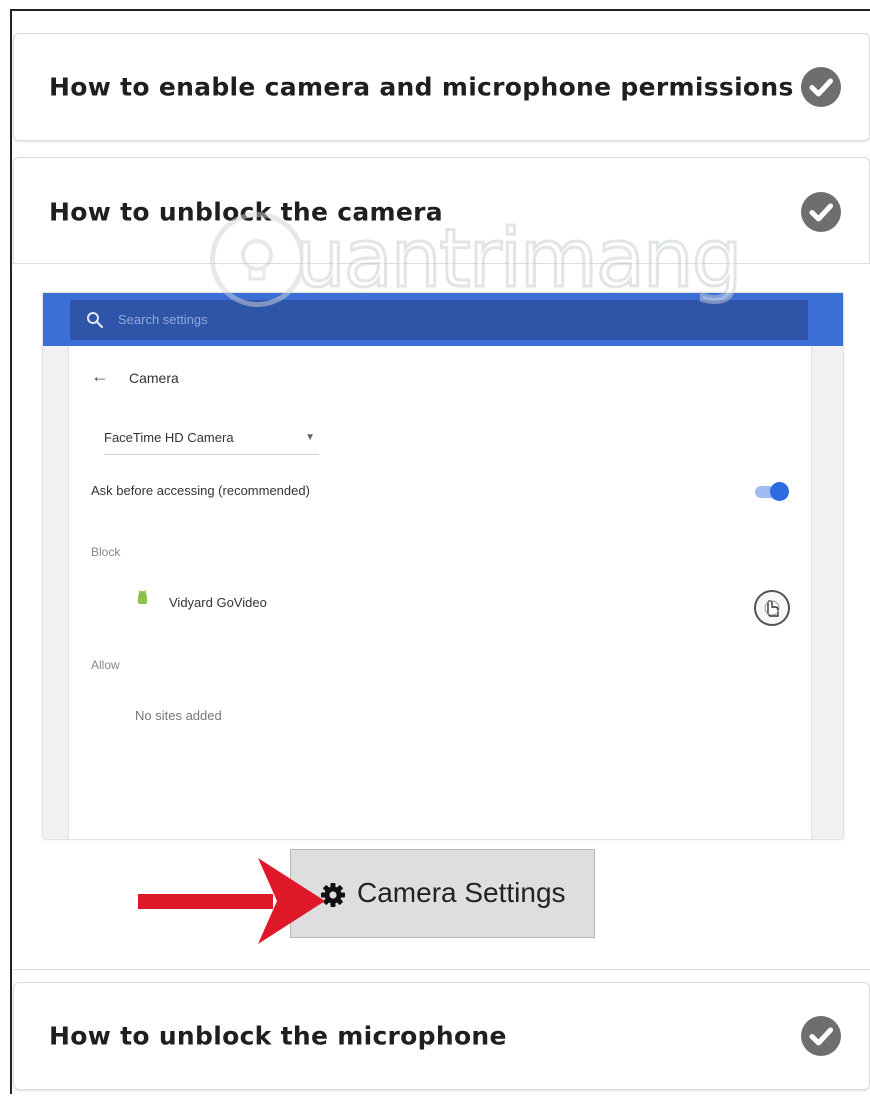  I want to click on section-camera: How to unblock the camera, so click(441, 212).